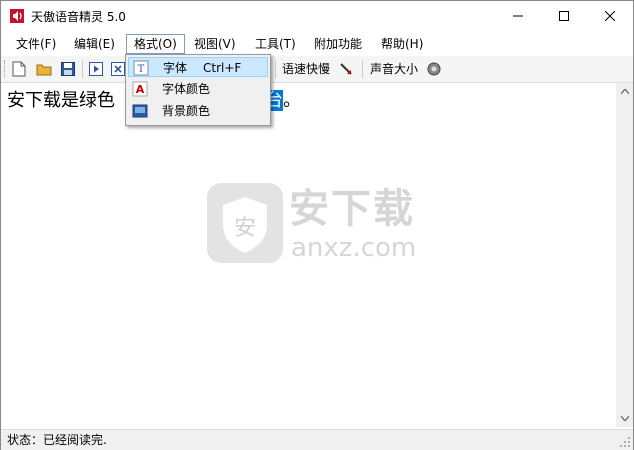  I want to click on svg-text: 安, so click(245, 228).